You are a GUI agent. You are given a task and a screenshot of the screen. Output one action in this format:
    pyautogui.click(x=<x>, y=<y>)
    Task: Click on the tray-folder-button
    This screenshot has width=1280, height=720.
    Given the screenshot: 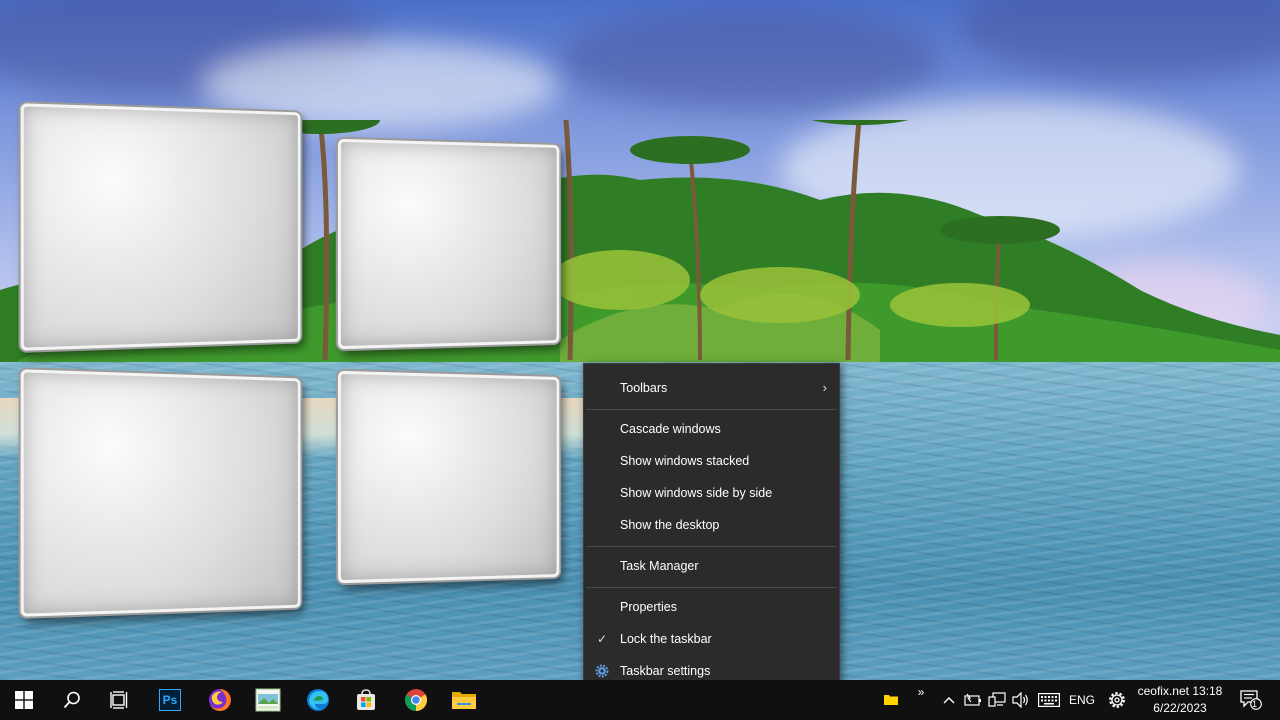 What is the action you would take?
    pyautogui.click(x=891, y=700)
    